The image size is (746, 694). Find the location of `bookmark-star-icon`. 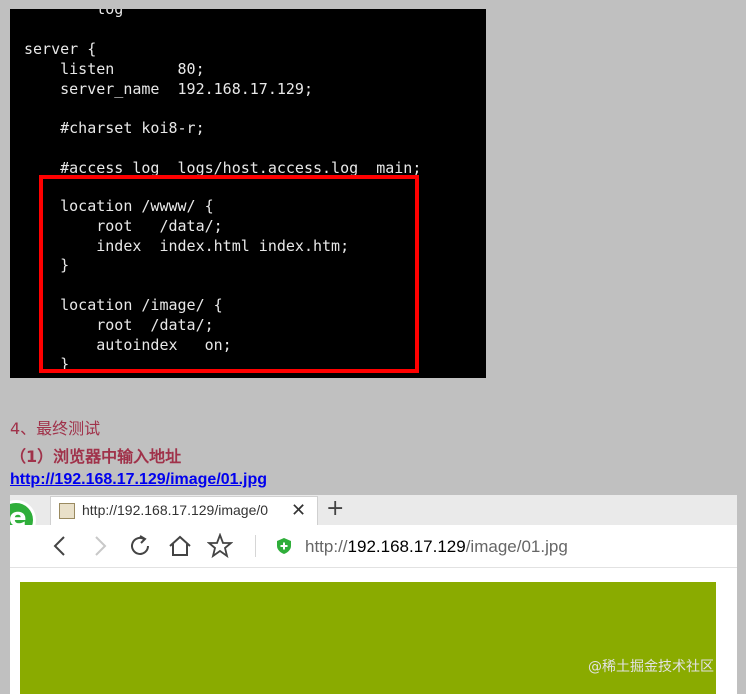

bookmark-star-icon is located at coordinates (220, 546).